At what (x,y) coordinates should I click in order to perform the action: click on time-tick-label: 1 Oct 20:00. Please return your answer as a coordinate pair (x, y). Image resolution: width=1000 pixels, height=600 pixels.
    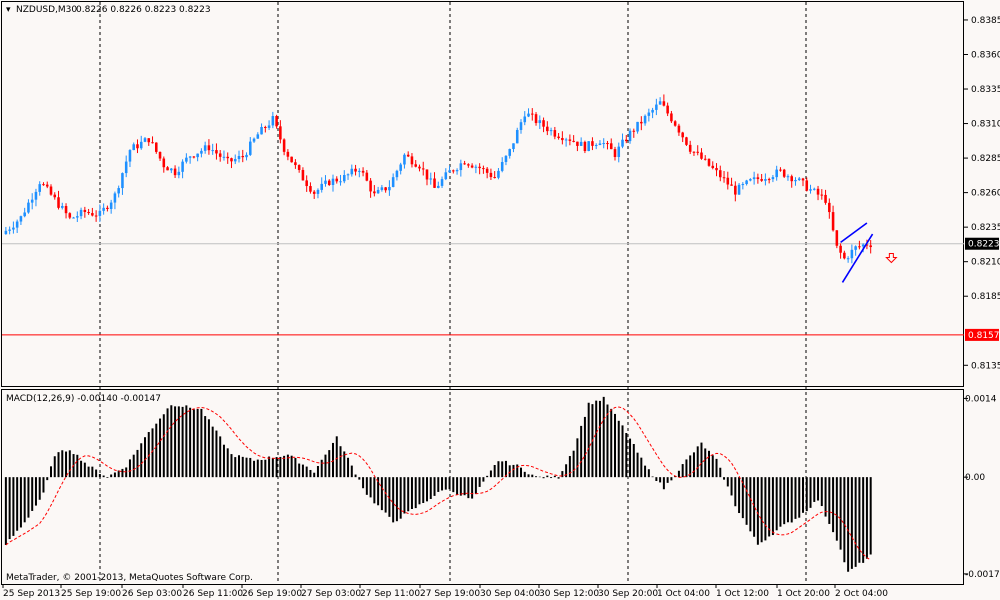
    Looking at the image, I should click on (803, 594).